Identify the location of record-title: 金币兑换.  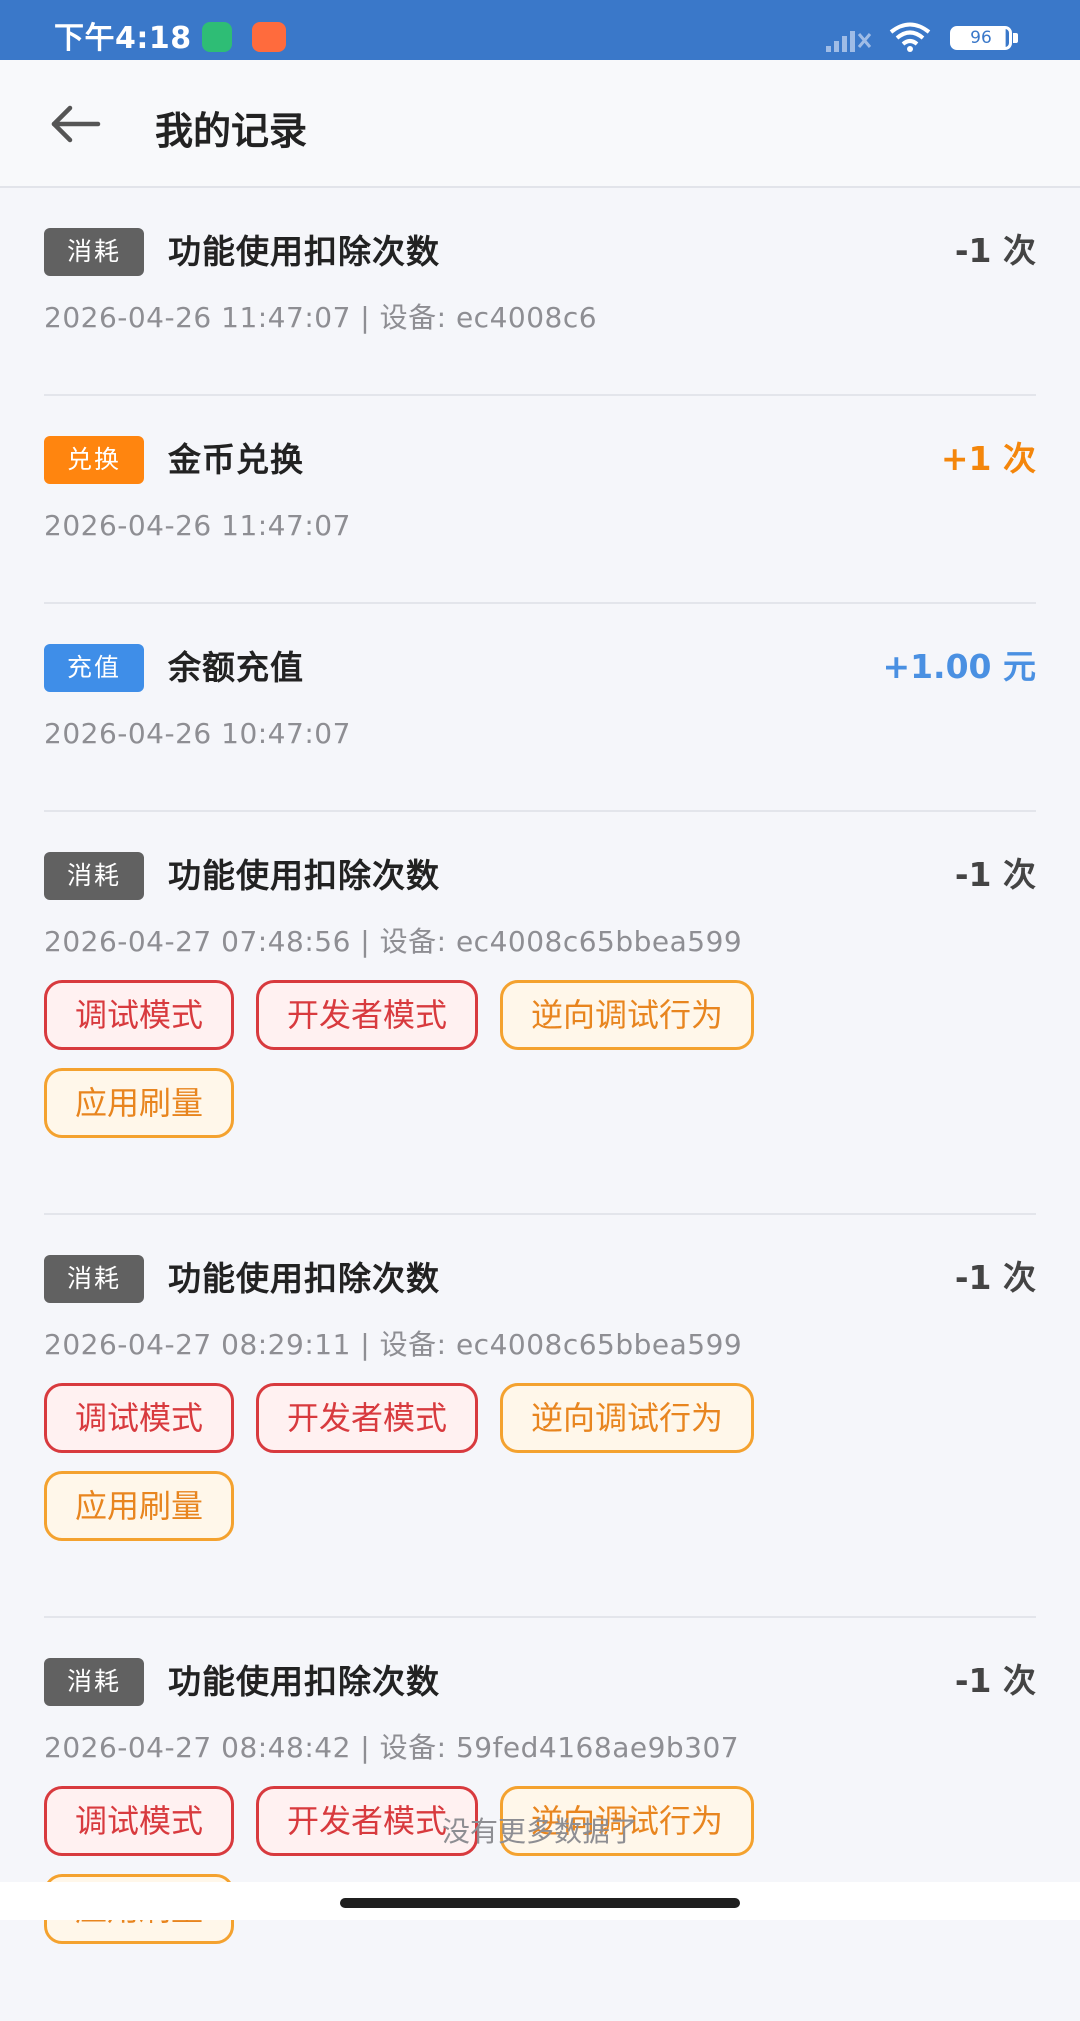
(236, 459).